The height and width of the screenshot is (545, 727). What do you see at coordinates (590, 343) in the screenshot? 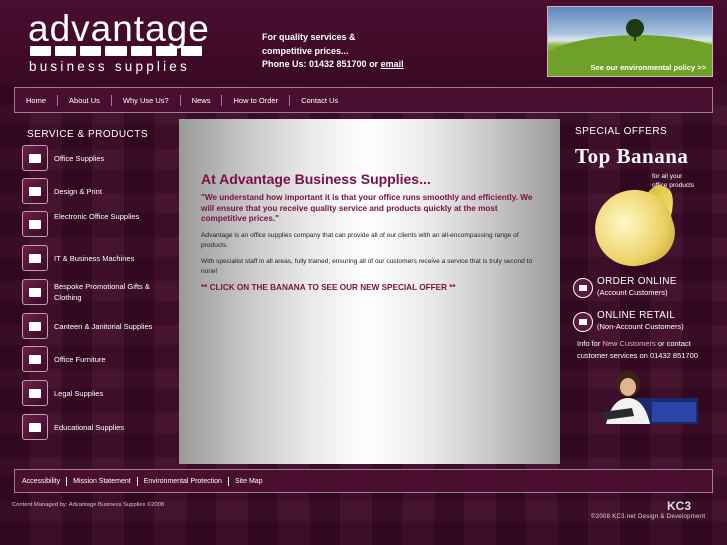
I see `info-prefix: Info for` at bounding box center [590, 343].